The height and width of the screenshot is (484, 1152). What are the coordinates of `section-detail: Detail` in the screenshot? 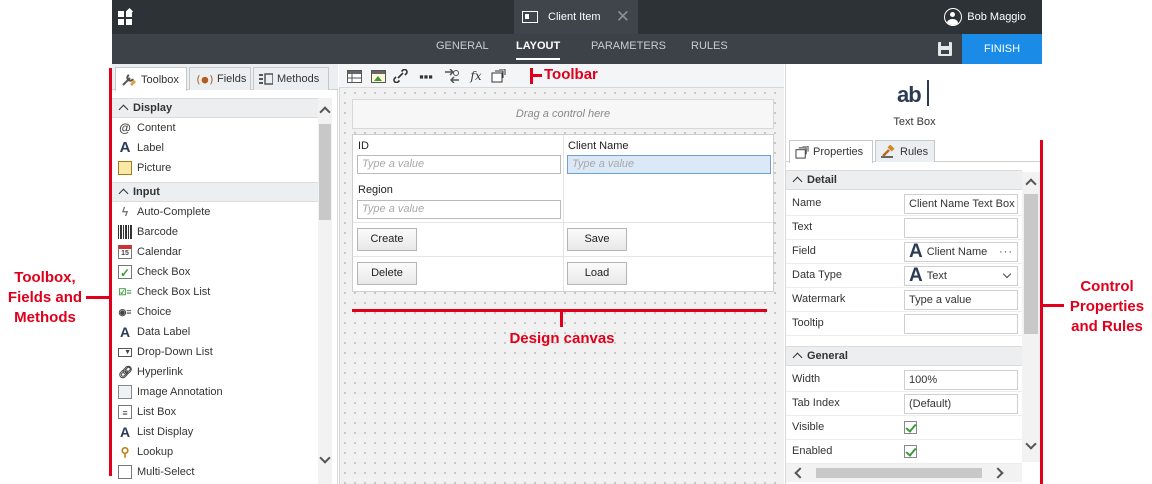 It's located at (904, 180).